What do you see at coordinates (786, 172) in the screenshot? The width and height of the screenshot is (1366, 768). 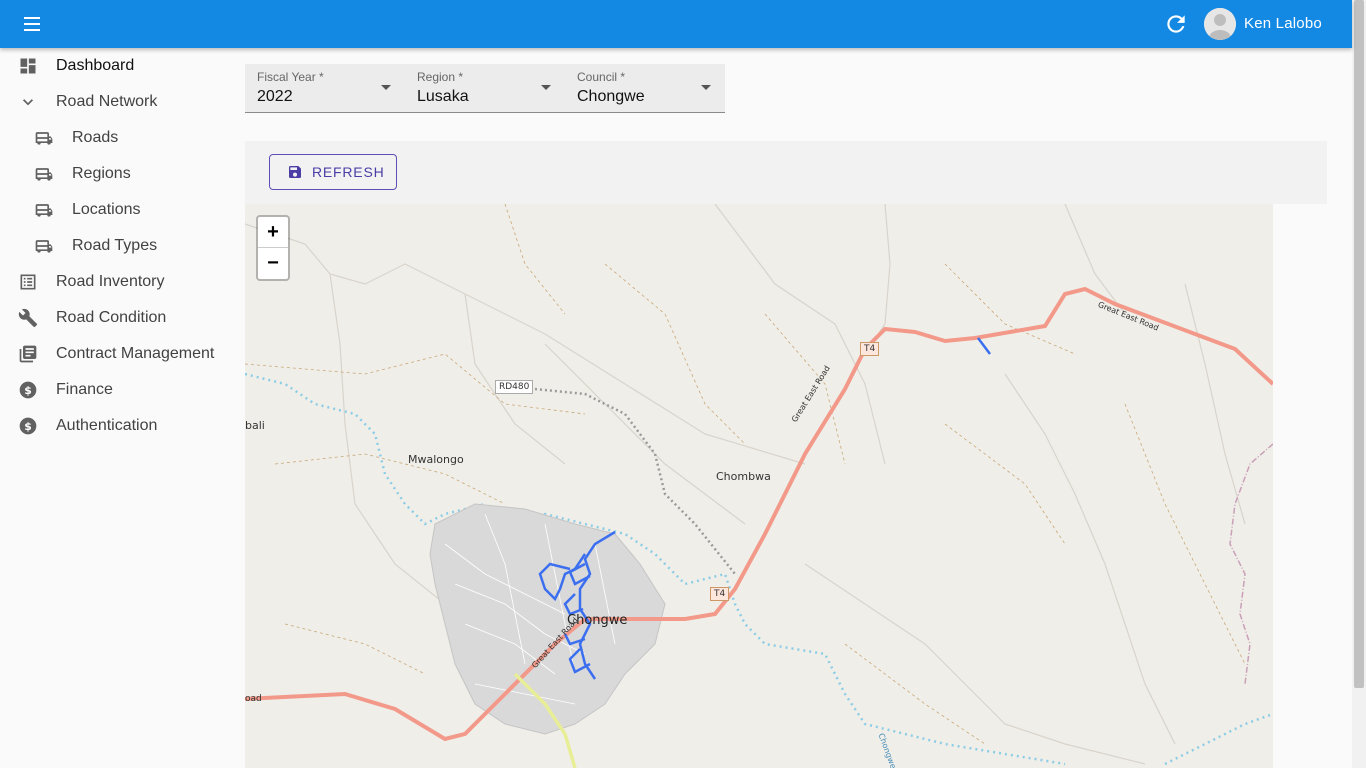 I see `action-panel: REFRESH` at bounding box center [786, 172].